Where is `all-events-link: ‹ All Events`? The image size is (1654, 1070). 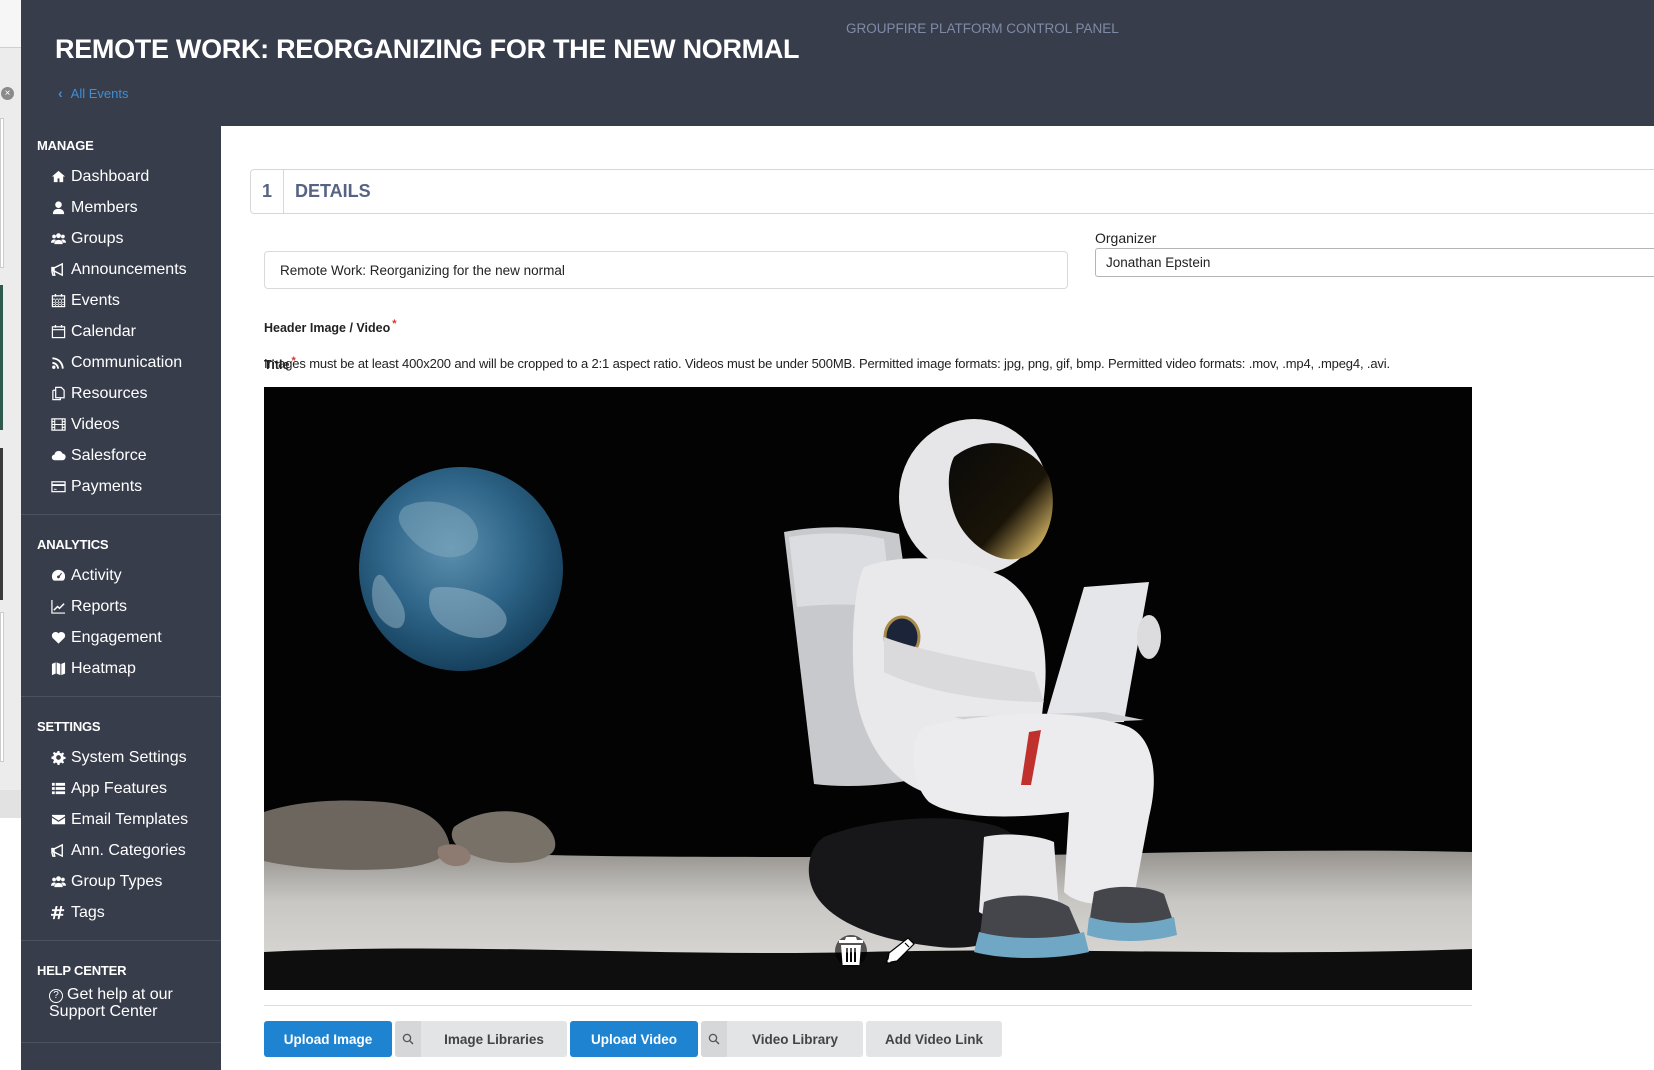
all-events-link: ‹ All Events is located at coordinates (93, 93).